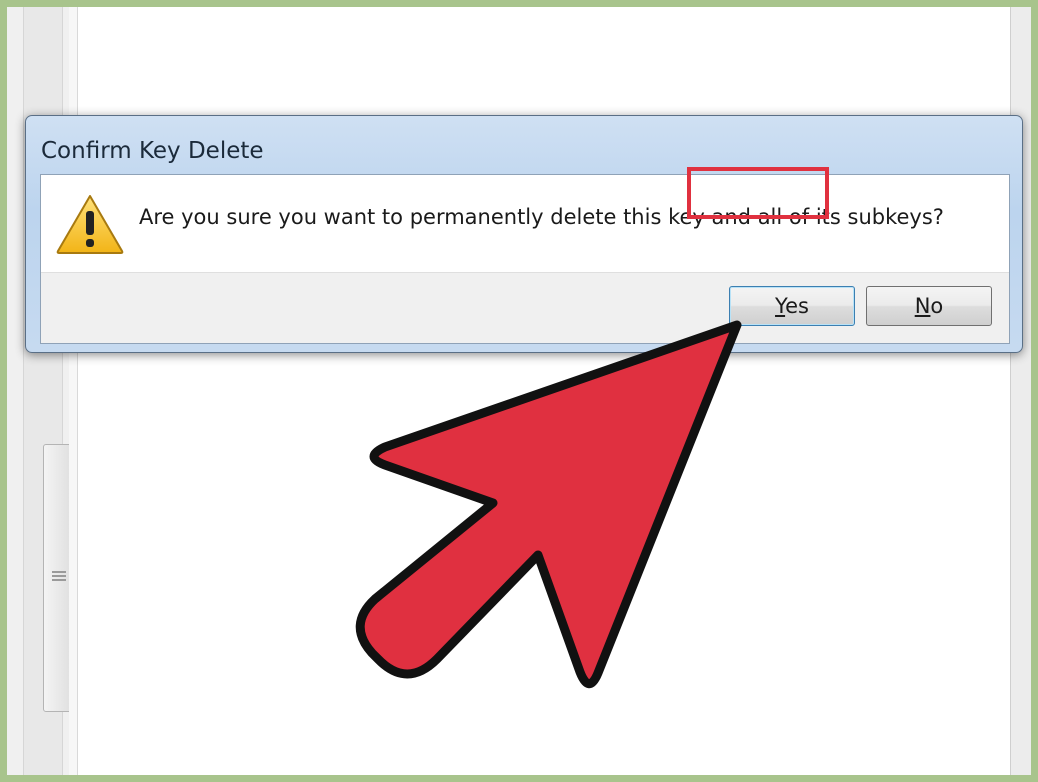  Describe the element at coordinates (922, 306) in the screenshot. I see `no-accel-label: N` at that location.